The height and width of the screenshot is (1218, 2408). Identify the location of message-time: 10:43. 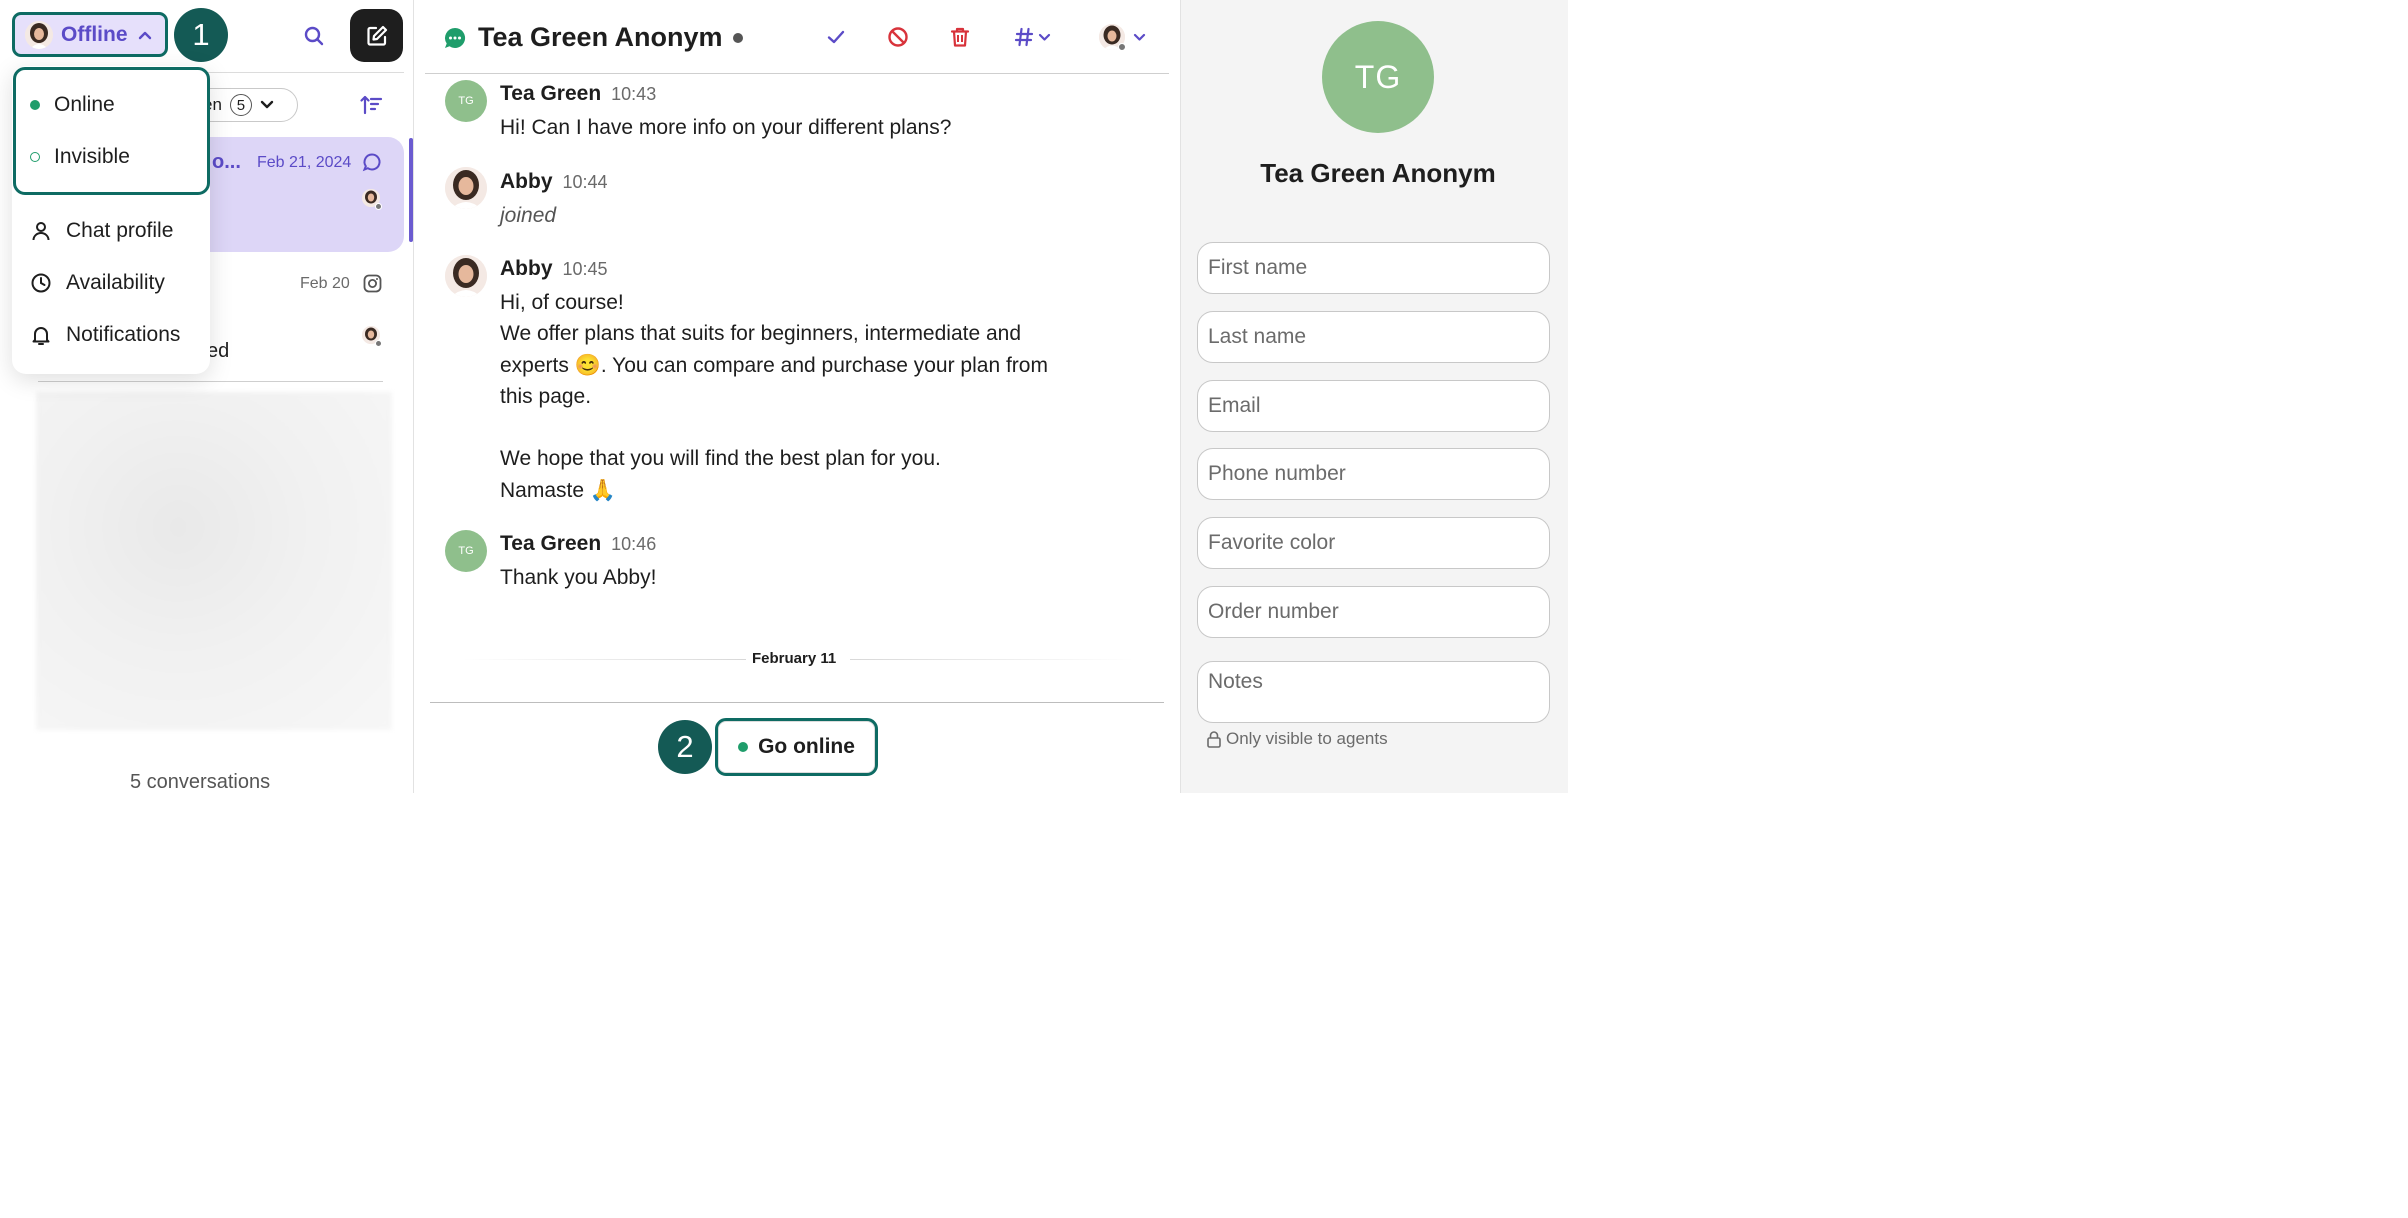
(634, 94).